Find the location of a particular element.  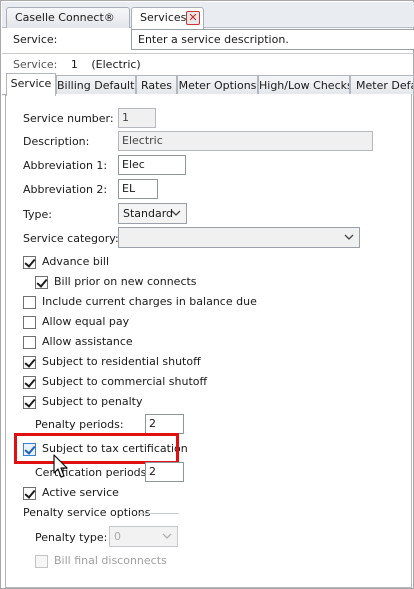

type-select: Standard is located at coordinates (152, 213).